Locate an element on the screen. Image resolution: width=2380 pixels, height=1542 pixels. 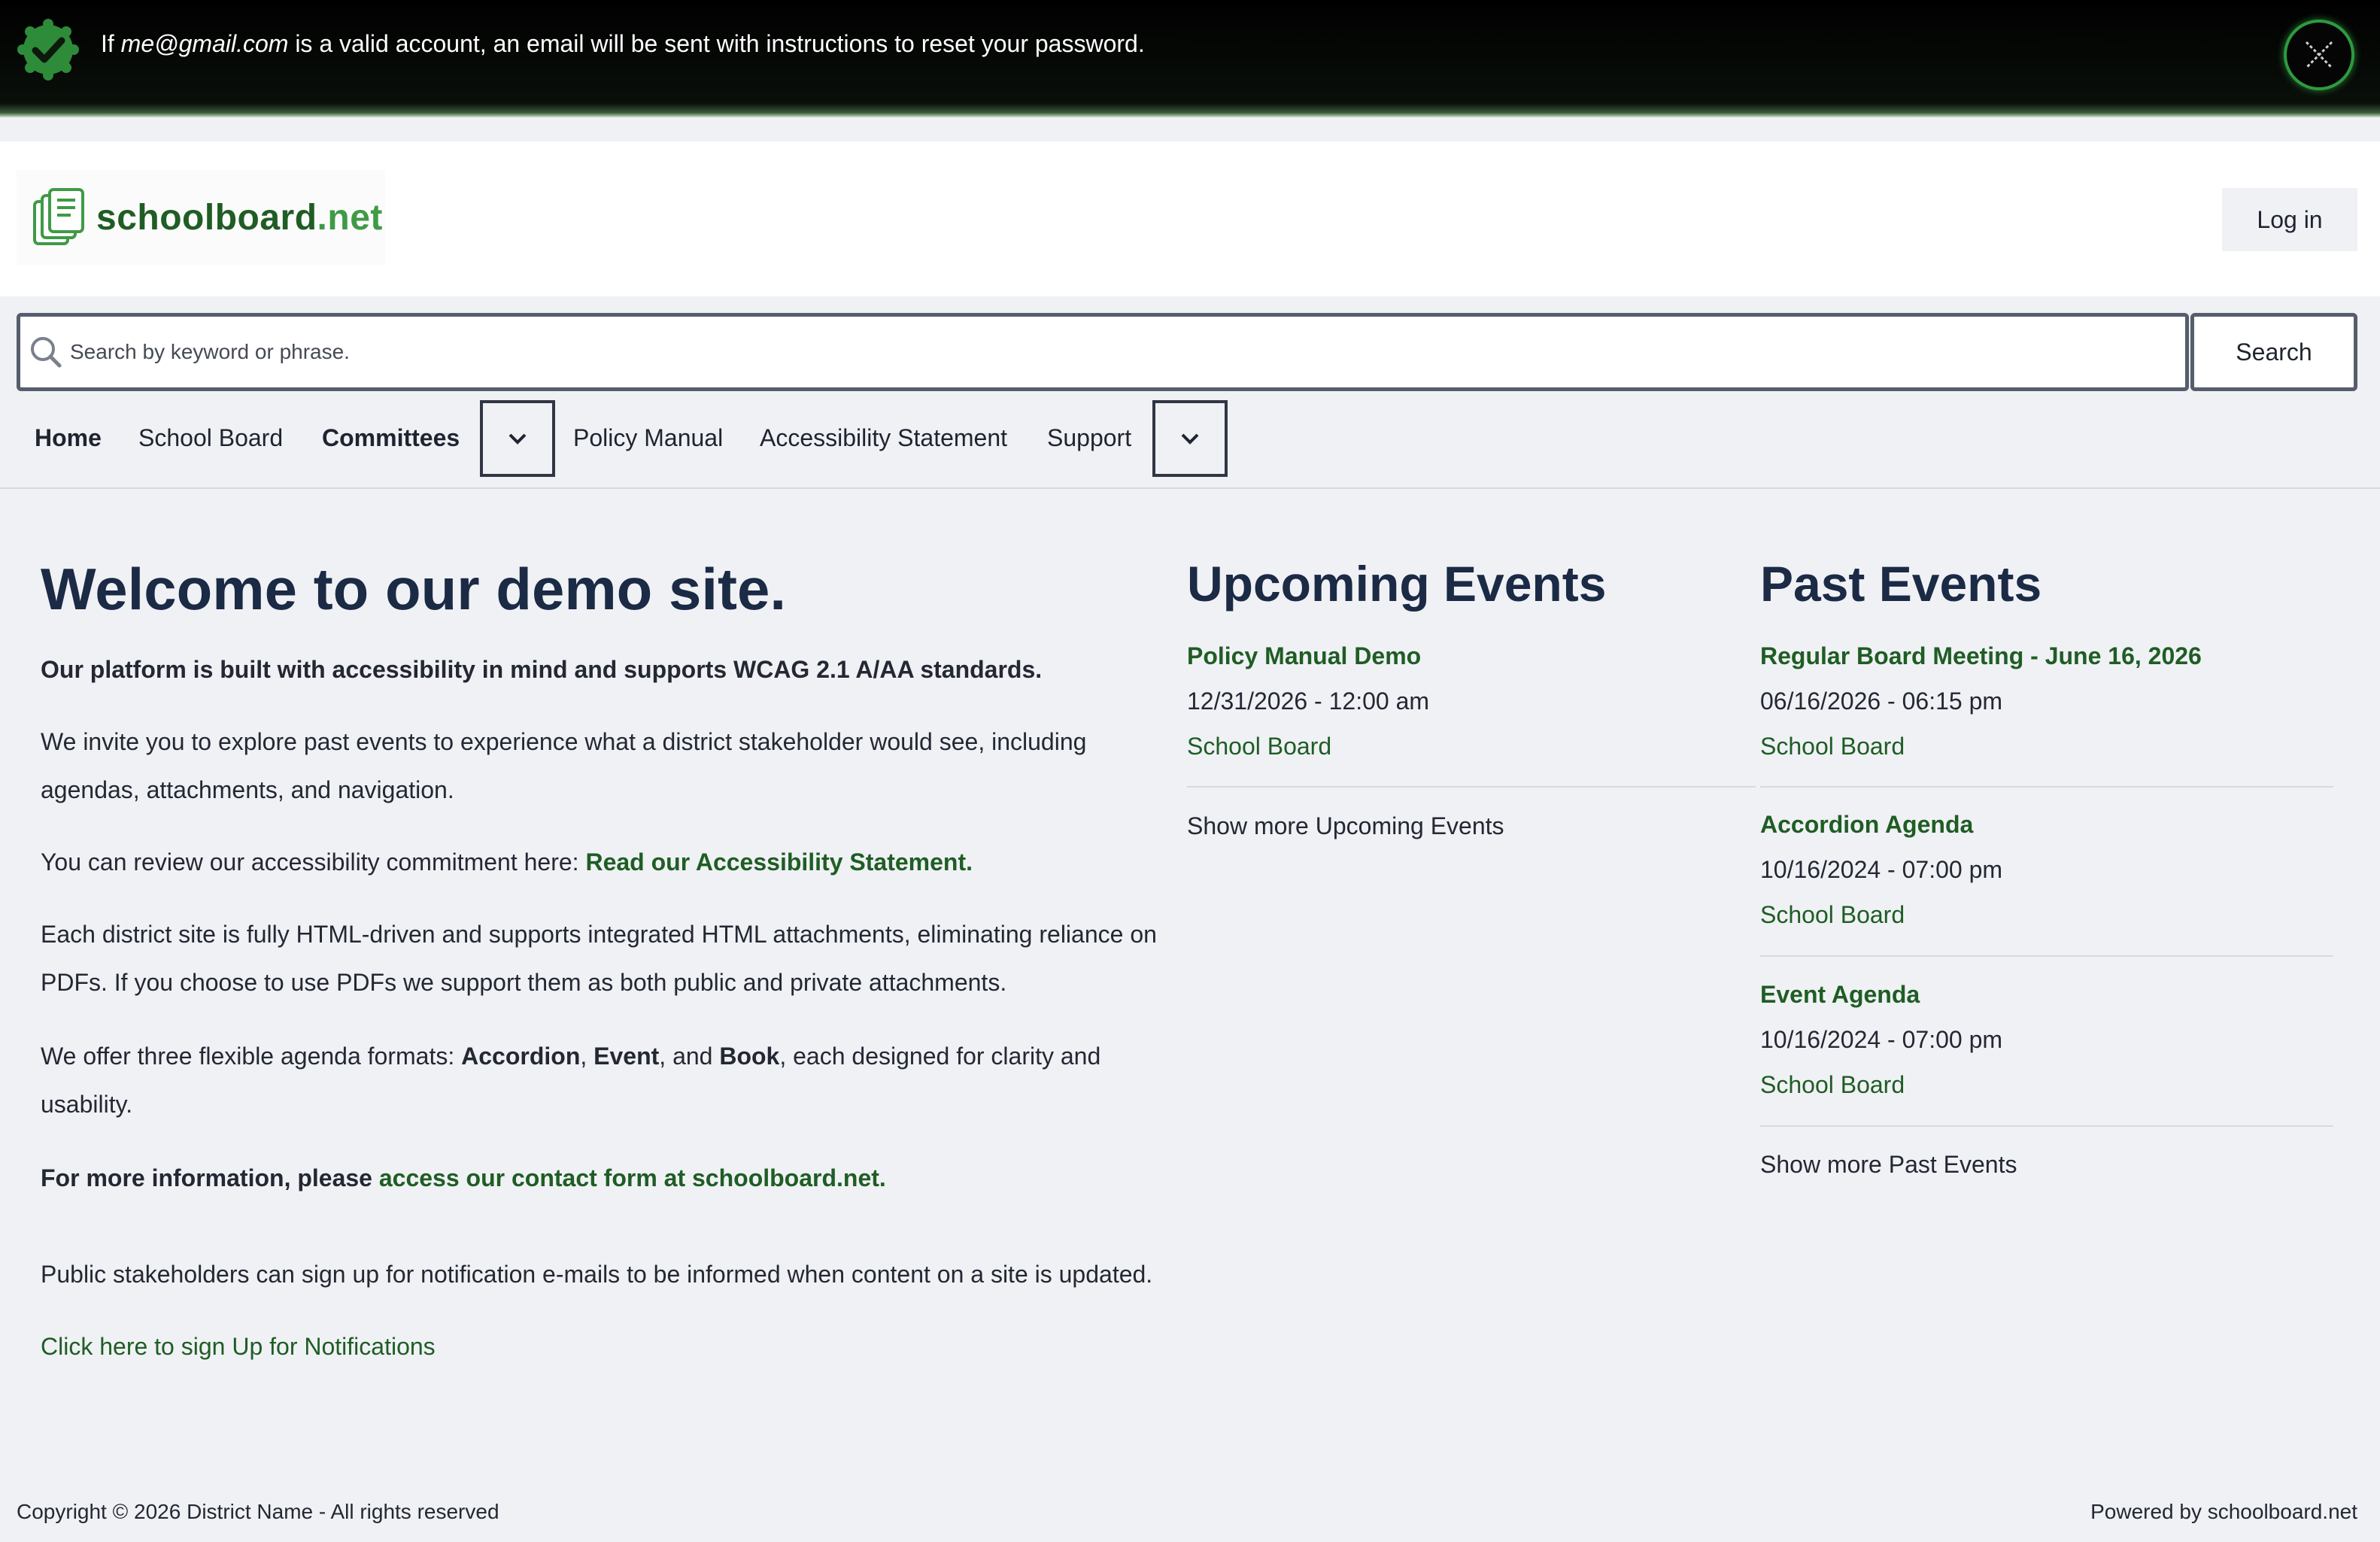
nav-policy-manual: Policy Manual is located at coordinates (648, 438).